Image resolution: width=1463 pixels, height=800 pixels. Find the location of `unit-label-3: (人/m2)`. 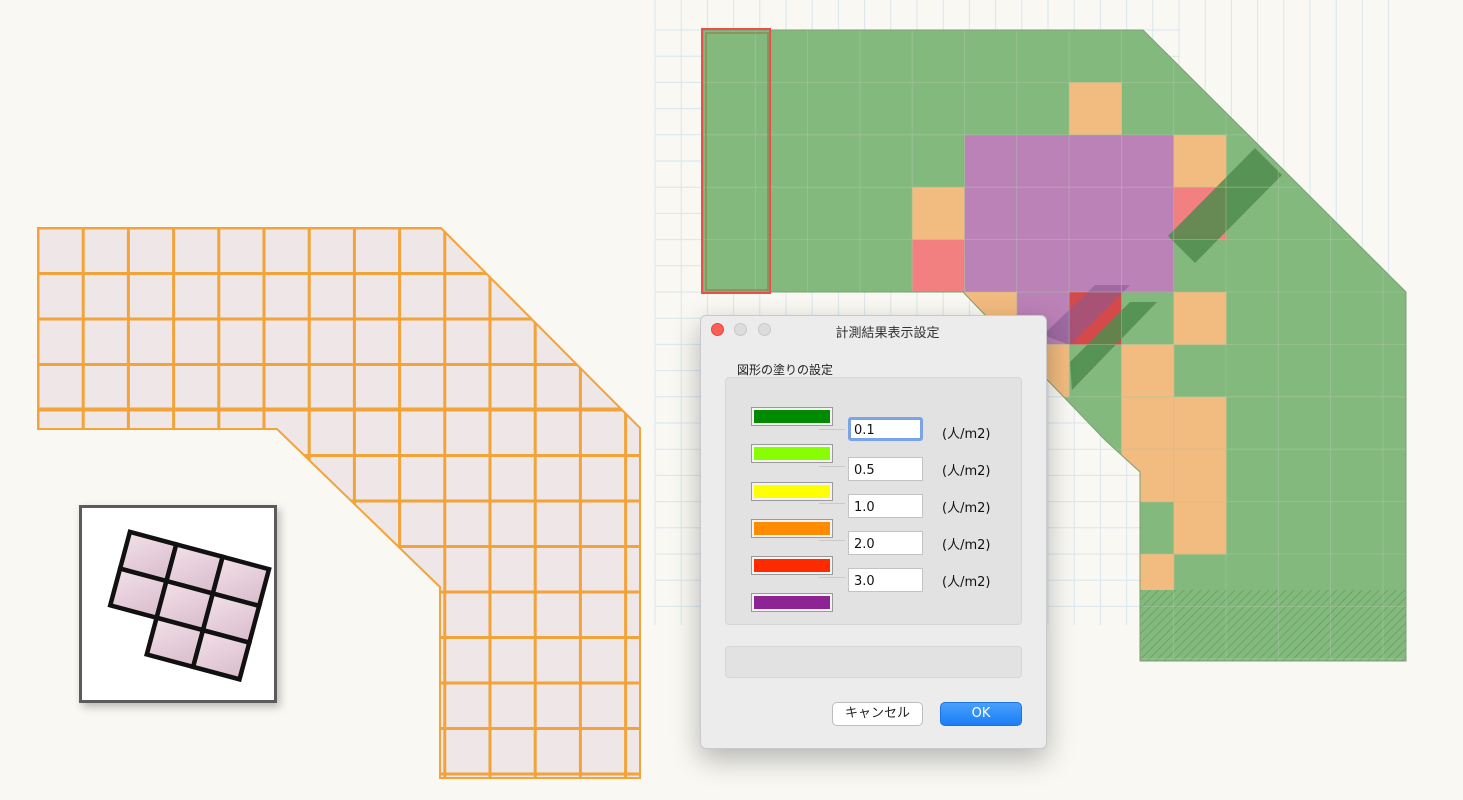

unit-label-3: (人/m2) is located at coordinates (966, 508).